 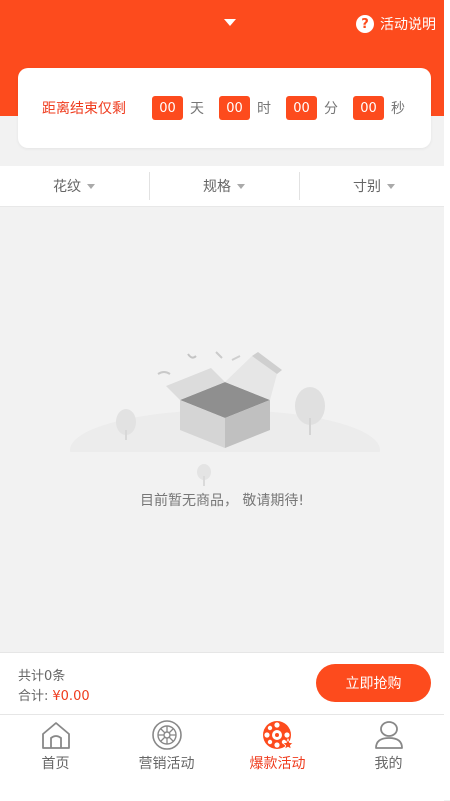 I want to click on tab-home-label: 首页, so click(x=55, y=764).